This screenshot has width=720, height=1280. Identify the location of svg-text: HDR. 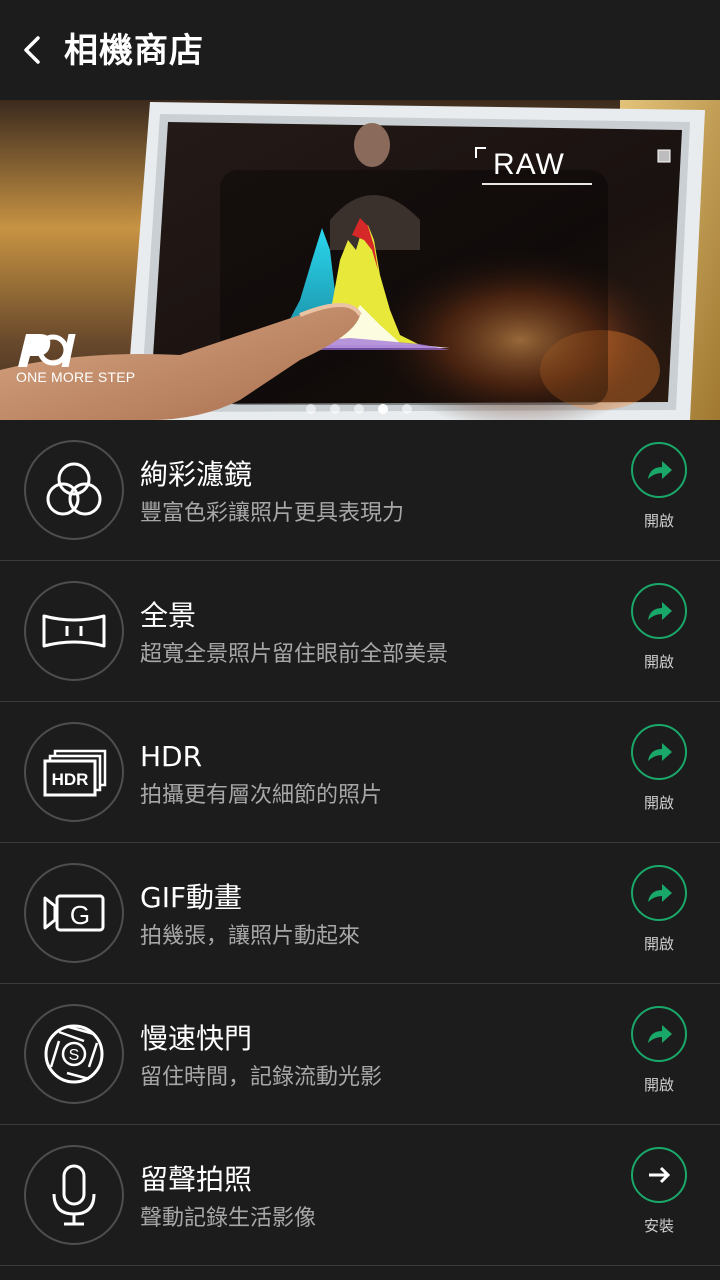
(70, 779).